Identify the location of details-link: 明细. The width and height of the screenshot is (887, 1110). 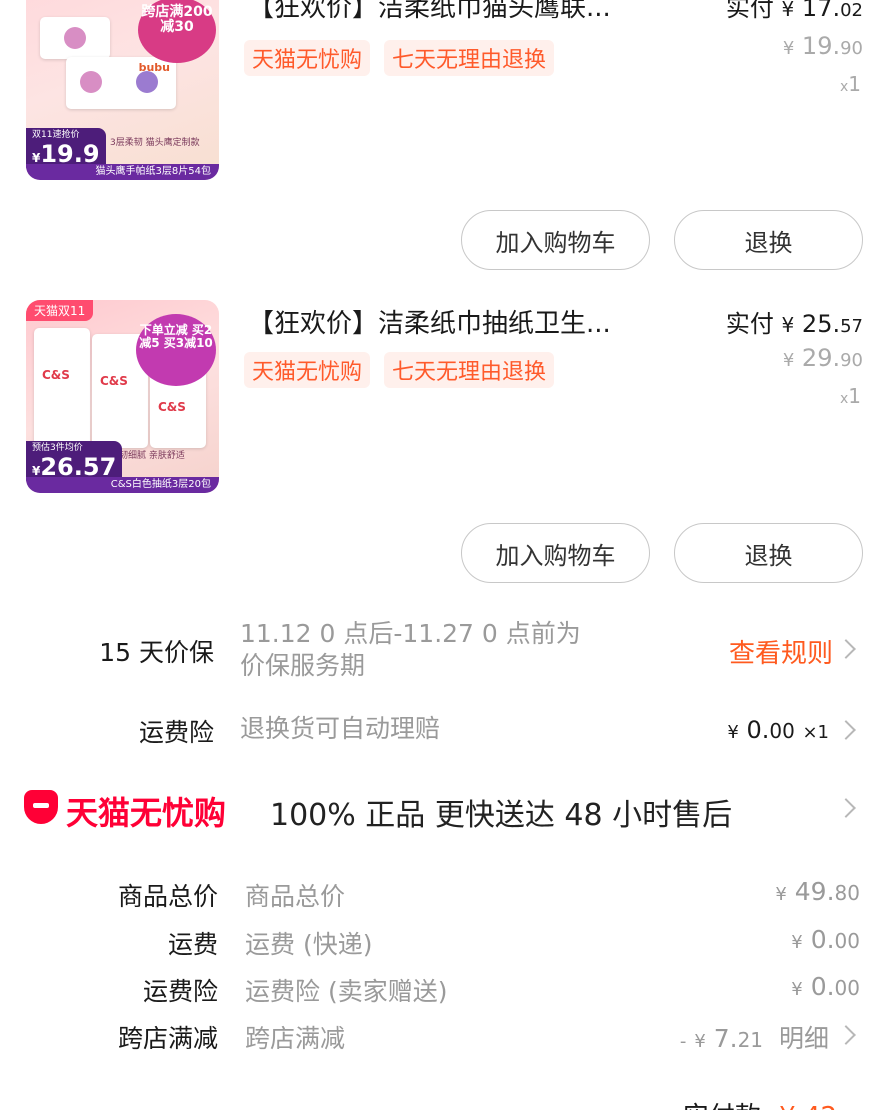
(804, 1038).